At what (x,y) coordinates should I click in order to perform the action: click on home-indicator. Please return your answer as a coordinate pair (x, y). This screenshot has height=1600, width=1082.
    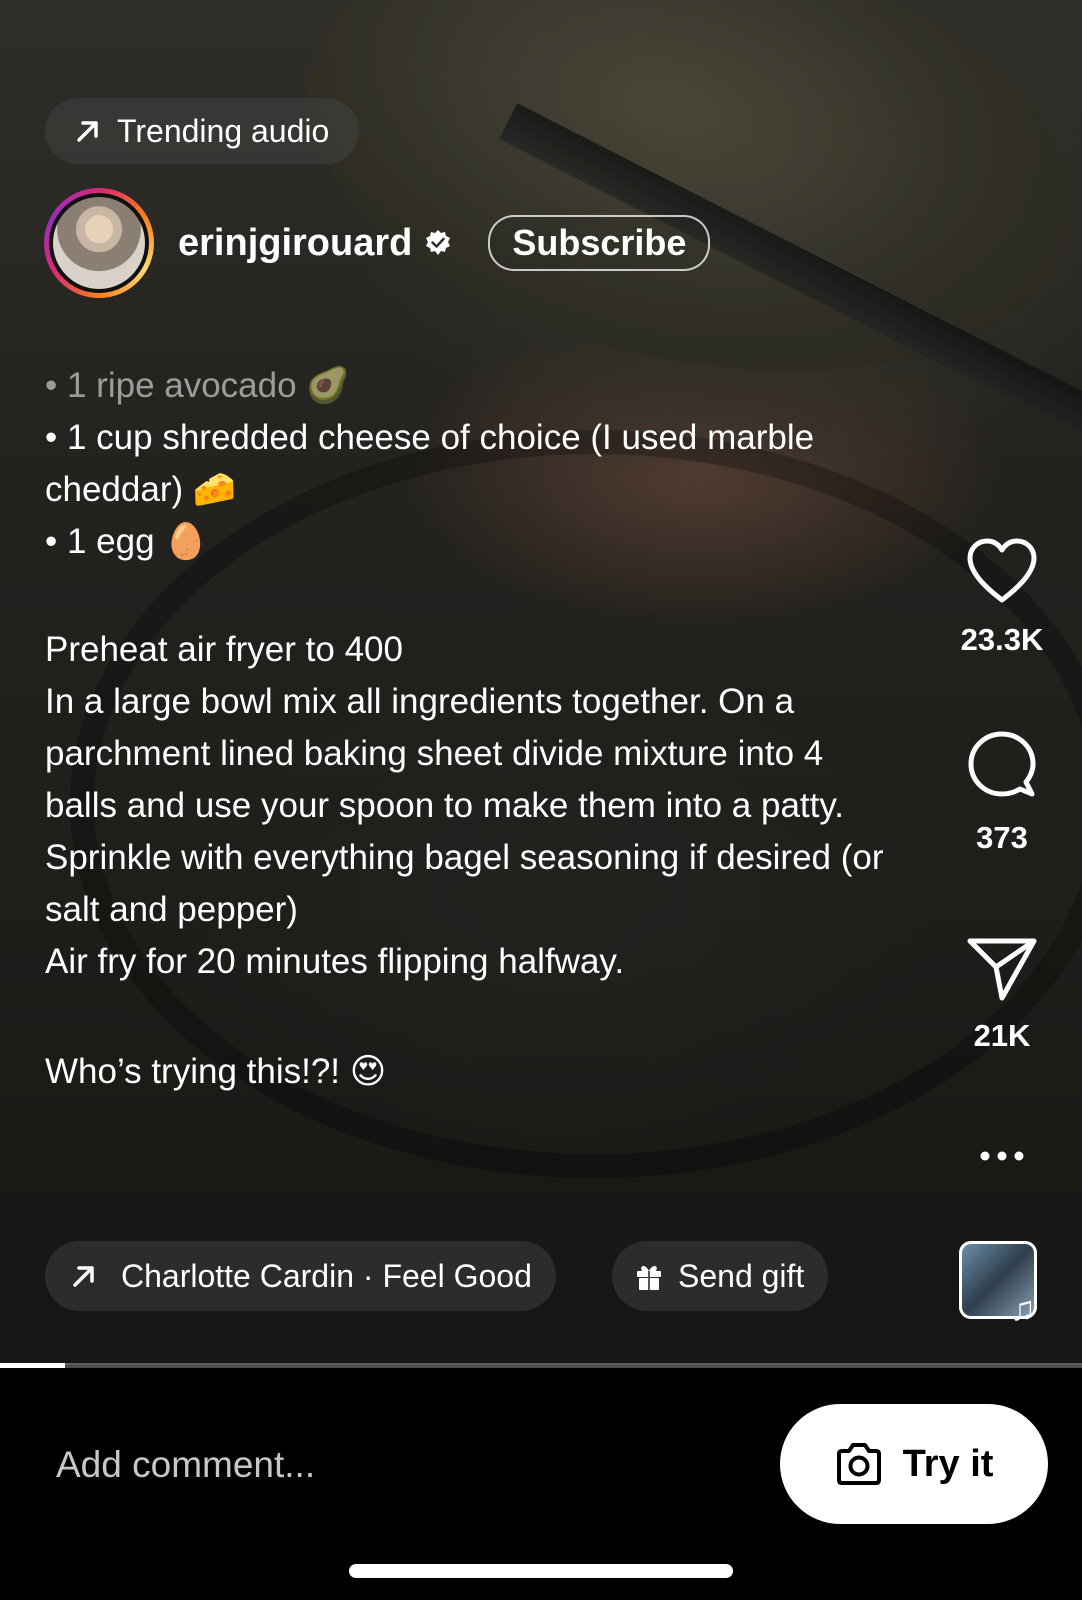
    Looking at the image, I should click on (541, 1571).